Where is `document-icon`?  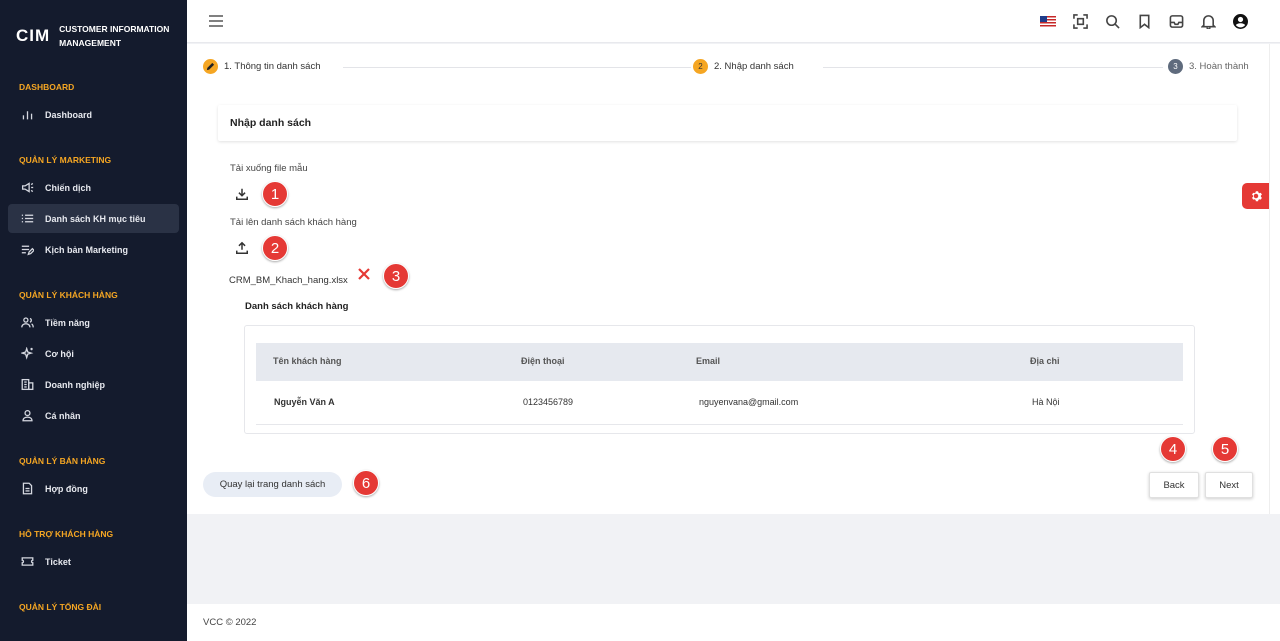
document-icon is located at coordinates (27, 489).